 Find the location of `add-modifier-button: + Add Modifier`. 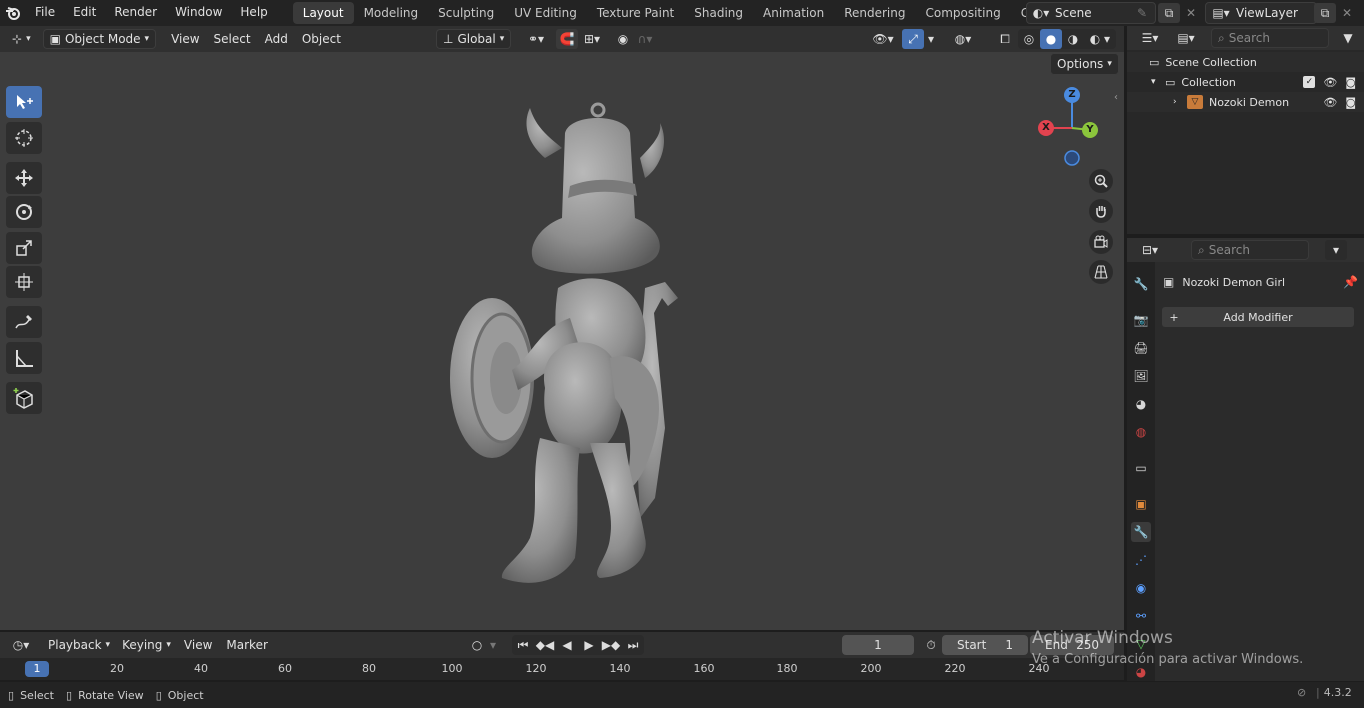

add-modifier-button: + Add Modifier is located at coordinates (1258, 317).